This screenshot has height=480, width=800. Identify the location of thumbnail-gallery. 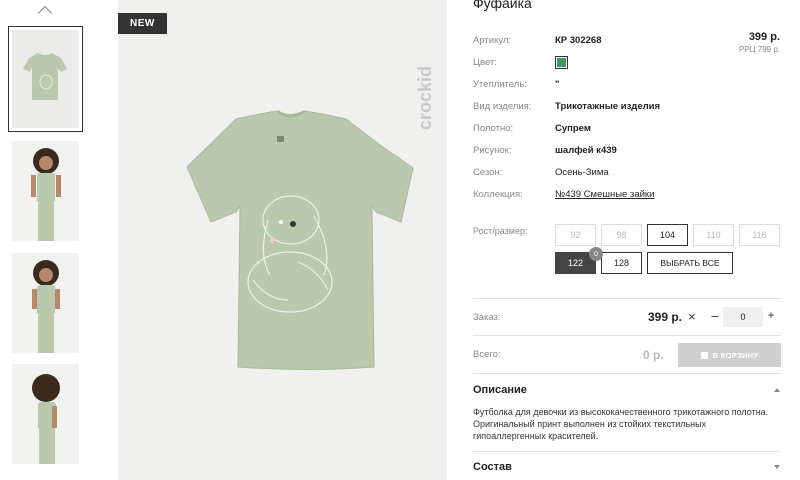
(47, 240).